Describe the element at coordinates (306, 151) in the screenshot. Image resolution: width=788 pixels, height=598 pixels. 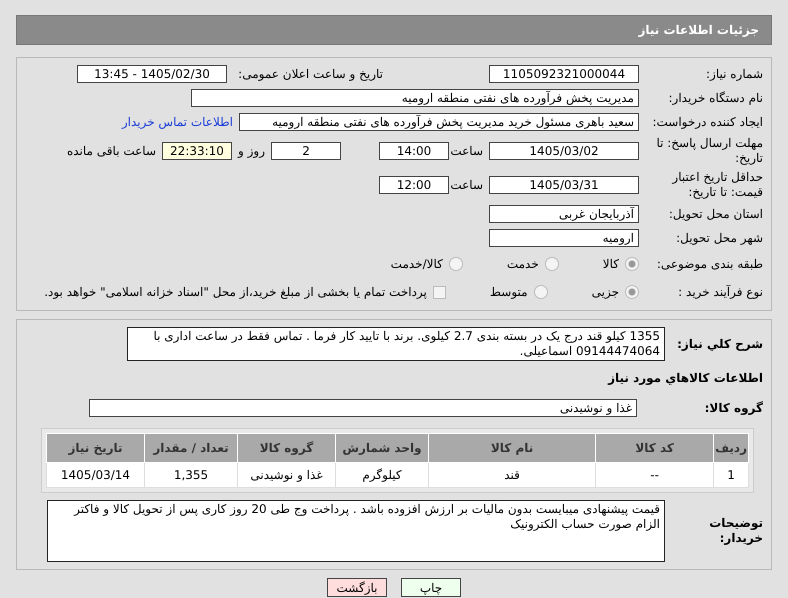
I see `days-field: 2` at that location.